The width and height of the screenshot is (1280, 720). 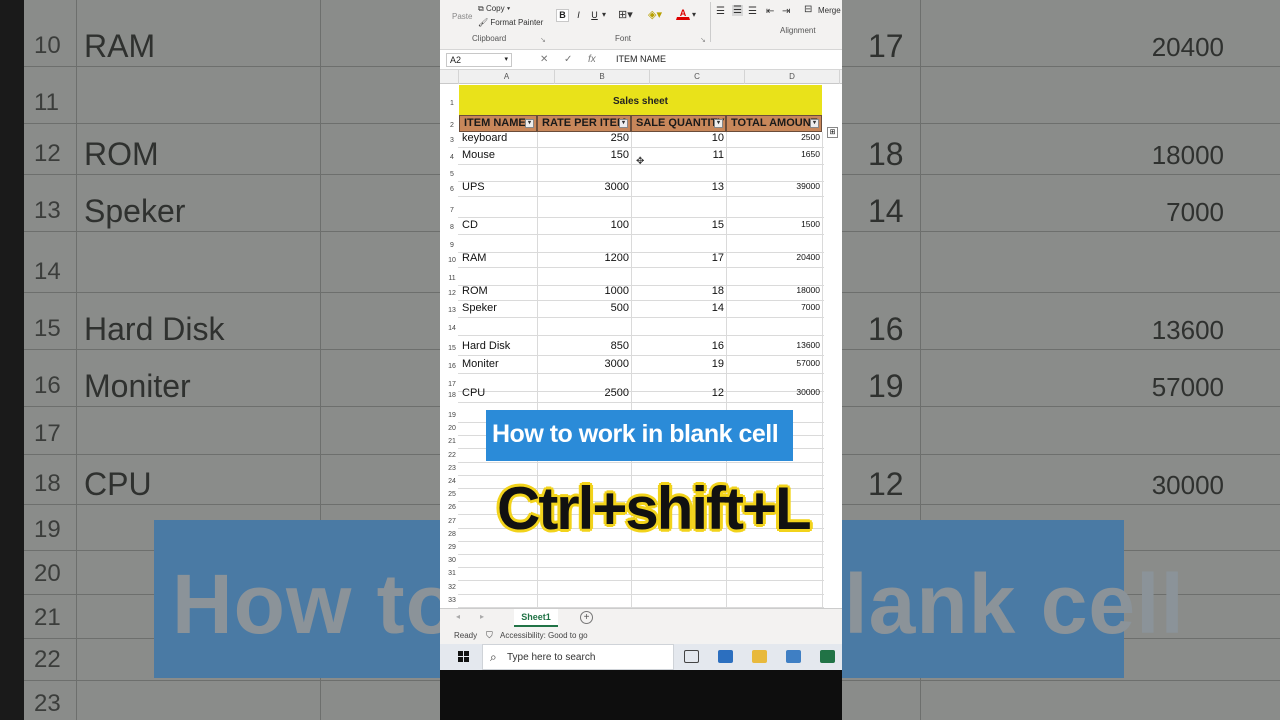 What do you see at coordinates (725, 656) in the screenshot?
I see `store-icon` at bounding box center [725, 656].